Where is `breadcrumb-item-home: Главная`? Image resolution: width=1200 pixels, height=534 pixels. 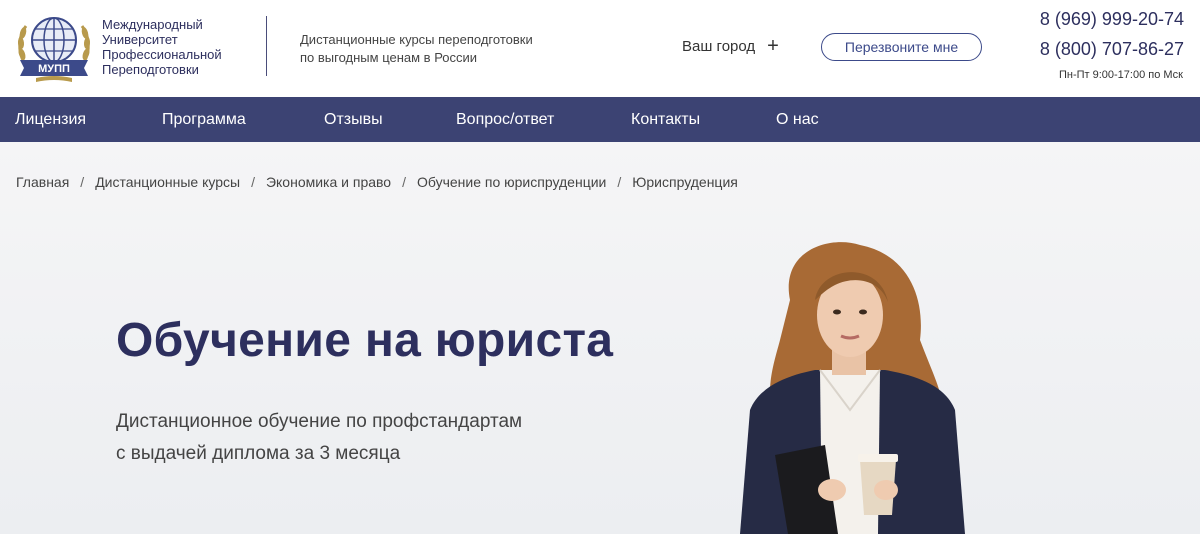 breadcrumb-item-home: Главная is located at coordinates (42, 182).